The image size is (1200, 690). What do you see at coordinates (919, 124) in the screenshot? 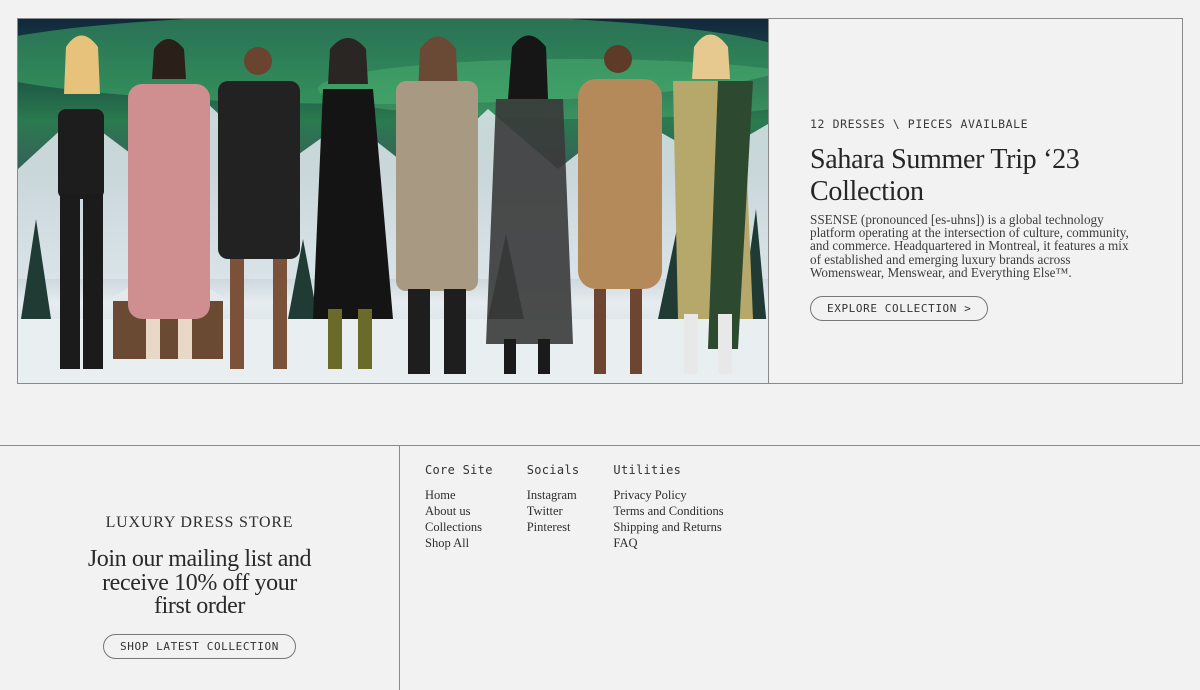
I see `pieces-available-label: 12 DRESSES \ PIECES AVAILBALE` at bounding box center [919, 124].